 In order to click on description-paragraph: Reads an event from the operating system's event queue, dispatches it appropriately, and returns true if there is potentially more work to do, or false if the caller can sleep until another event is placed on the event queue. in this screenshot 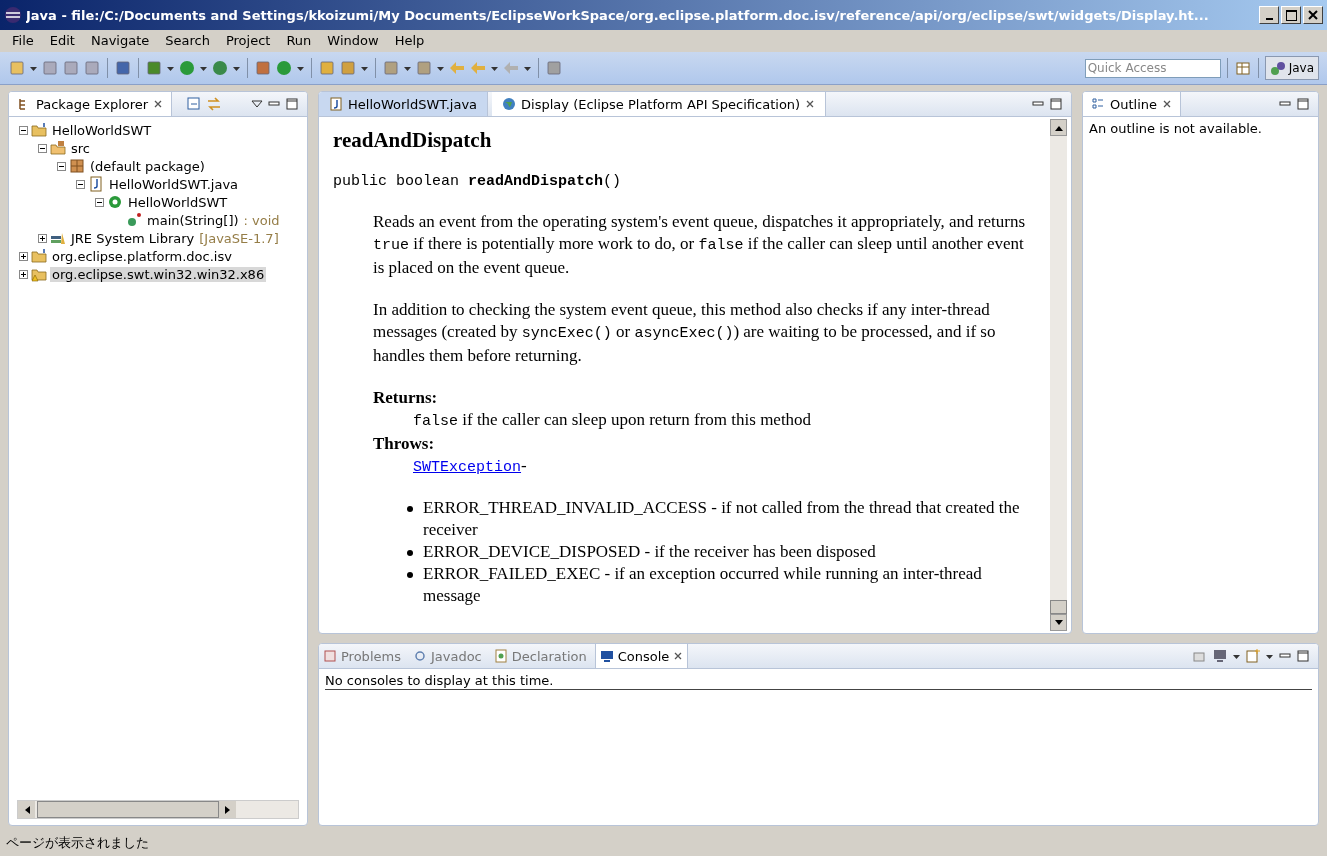, I will do `click(699, 245)`.